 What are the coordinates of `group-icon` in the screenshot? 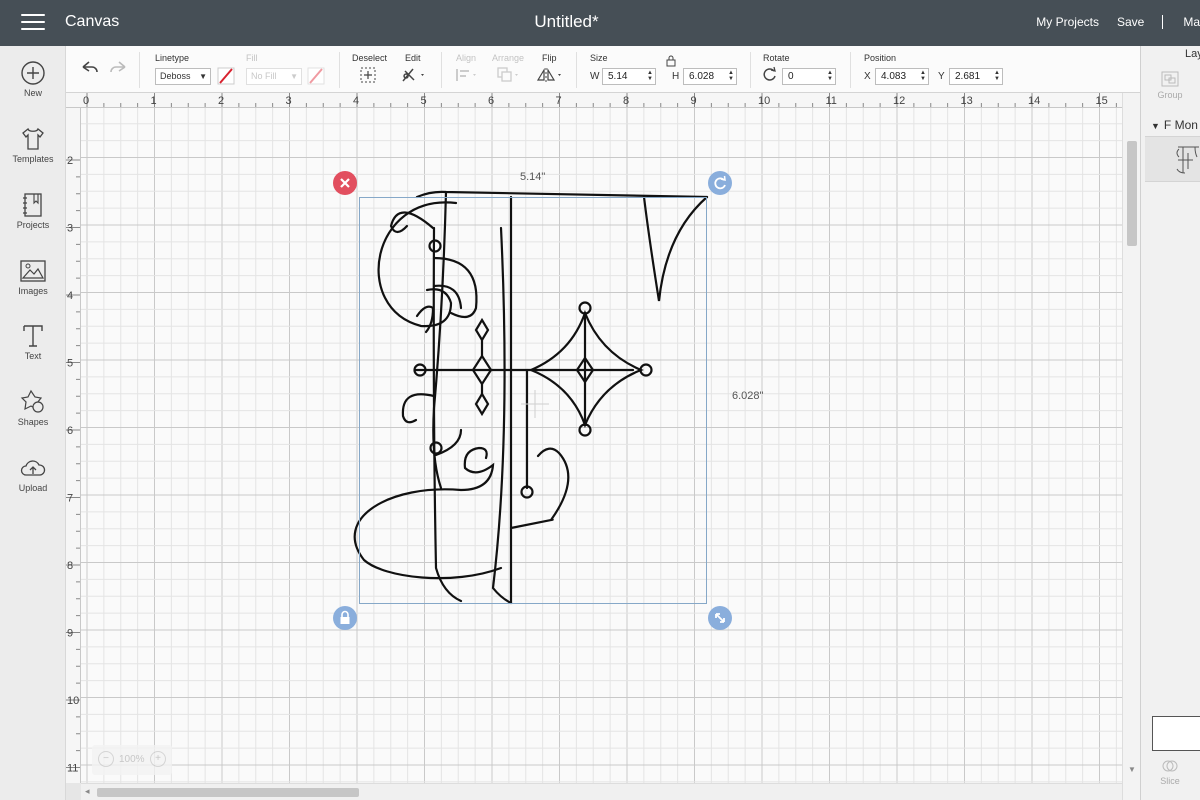 It's located at (1170, 79).